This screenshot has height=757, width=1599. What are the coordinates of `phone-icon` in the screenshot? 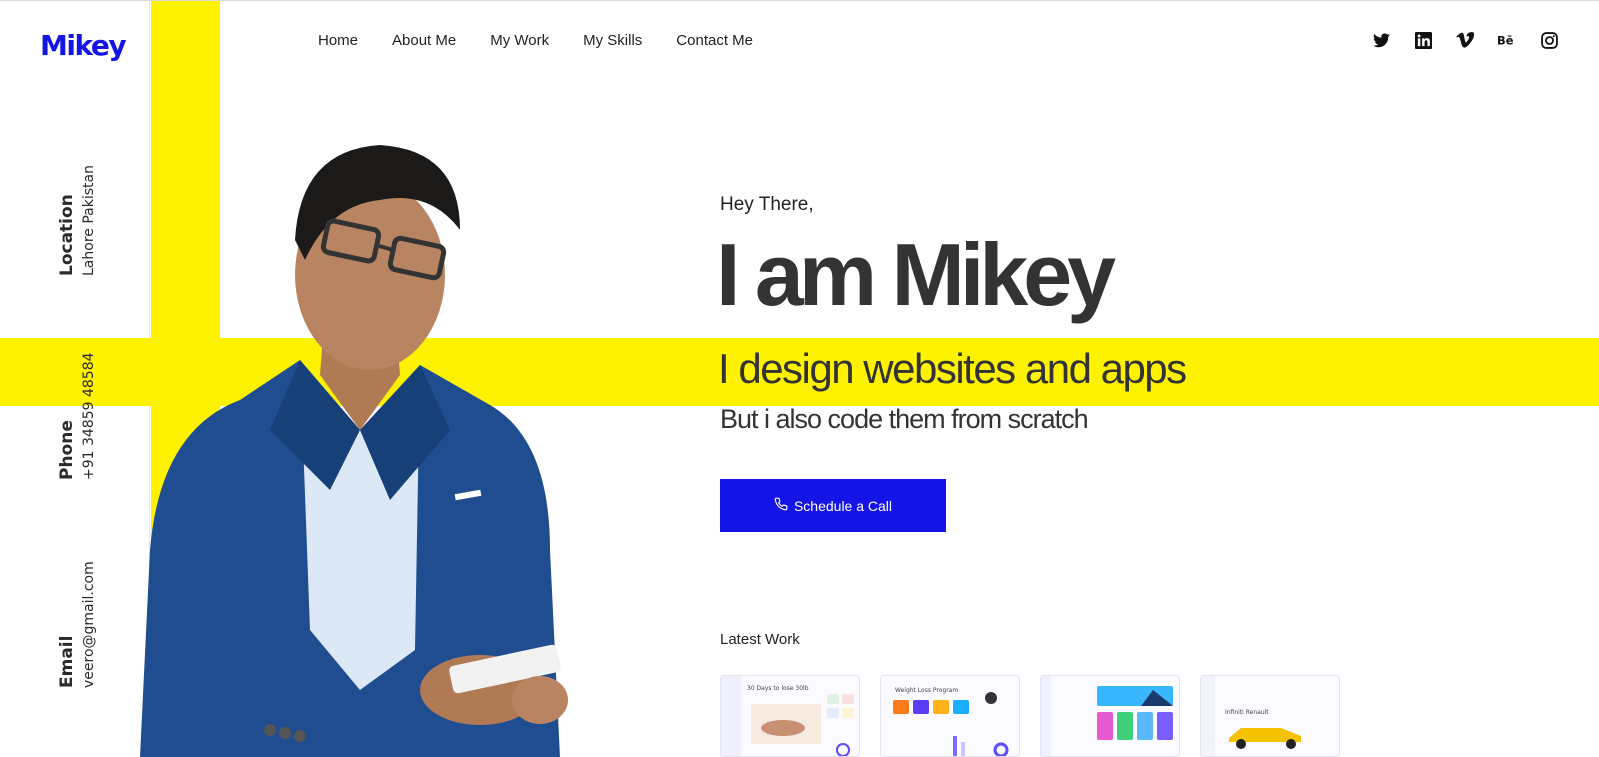 It's located at (781, 505).